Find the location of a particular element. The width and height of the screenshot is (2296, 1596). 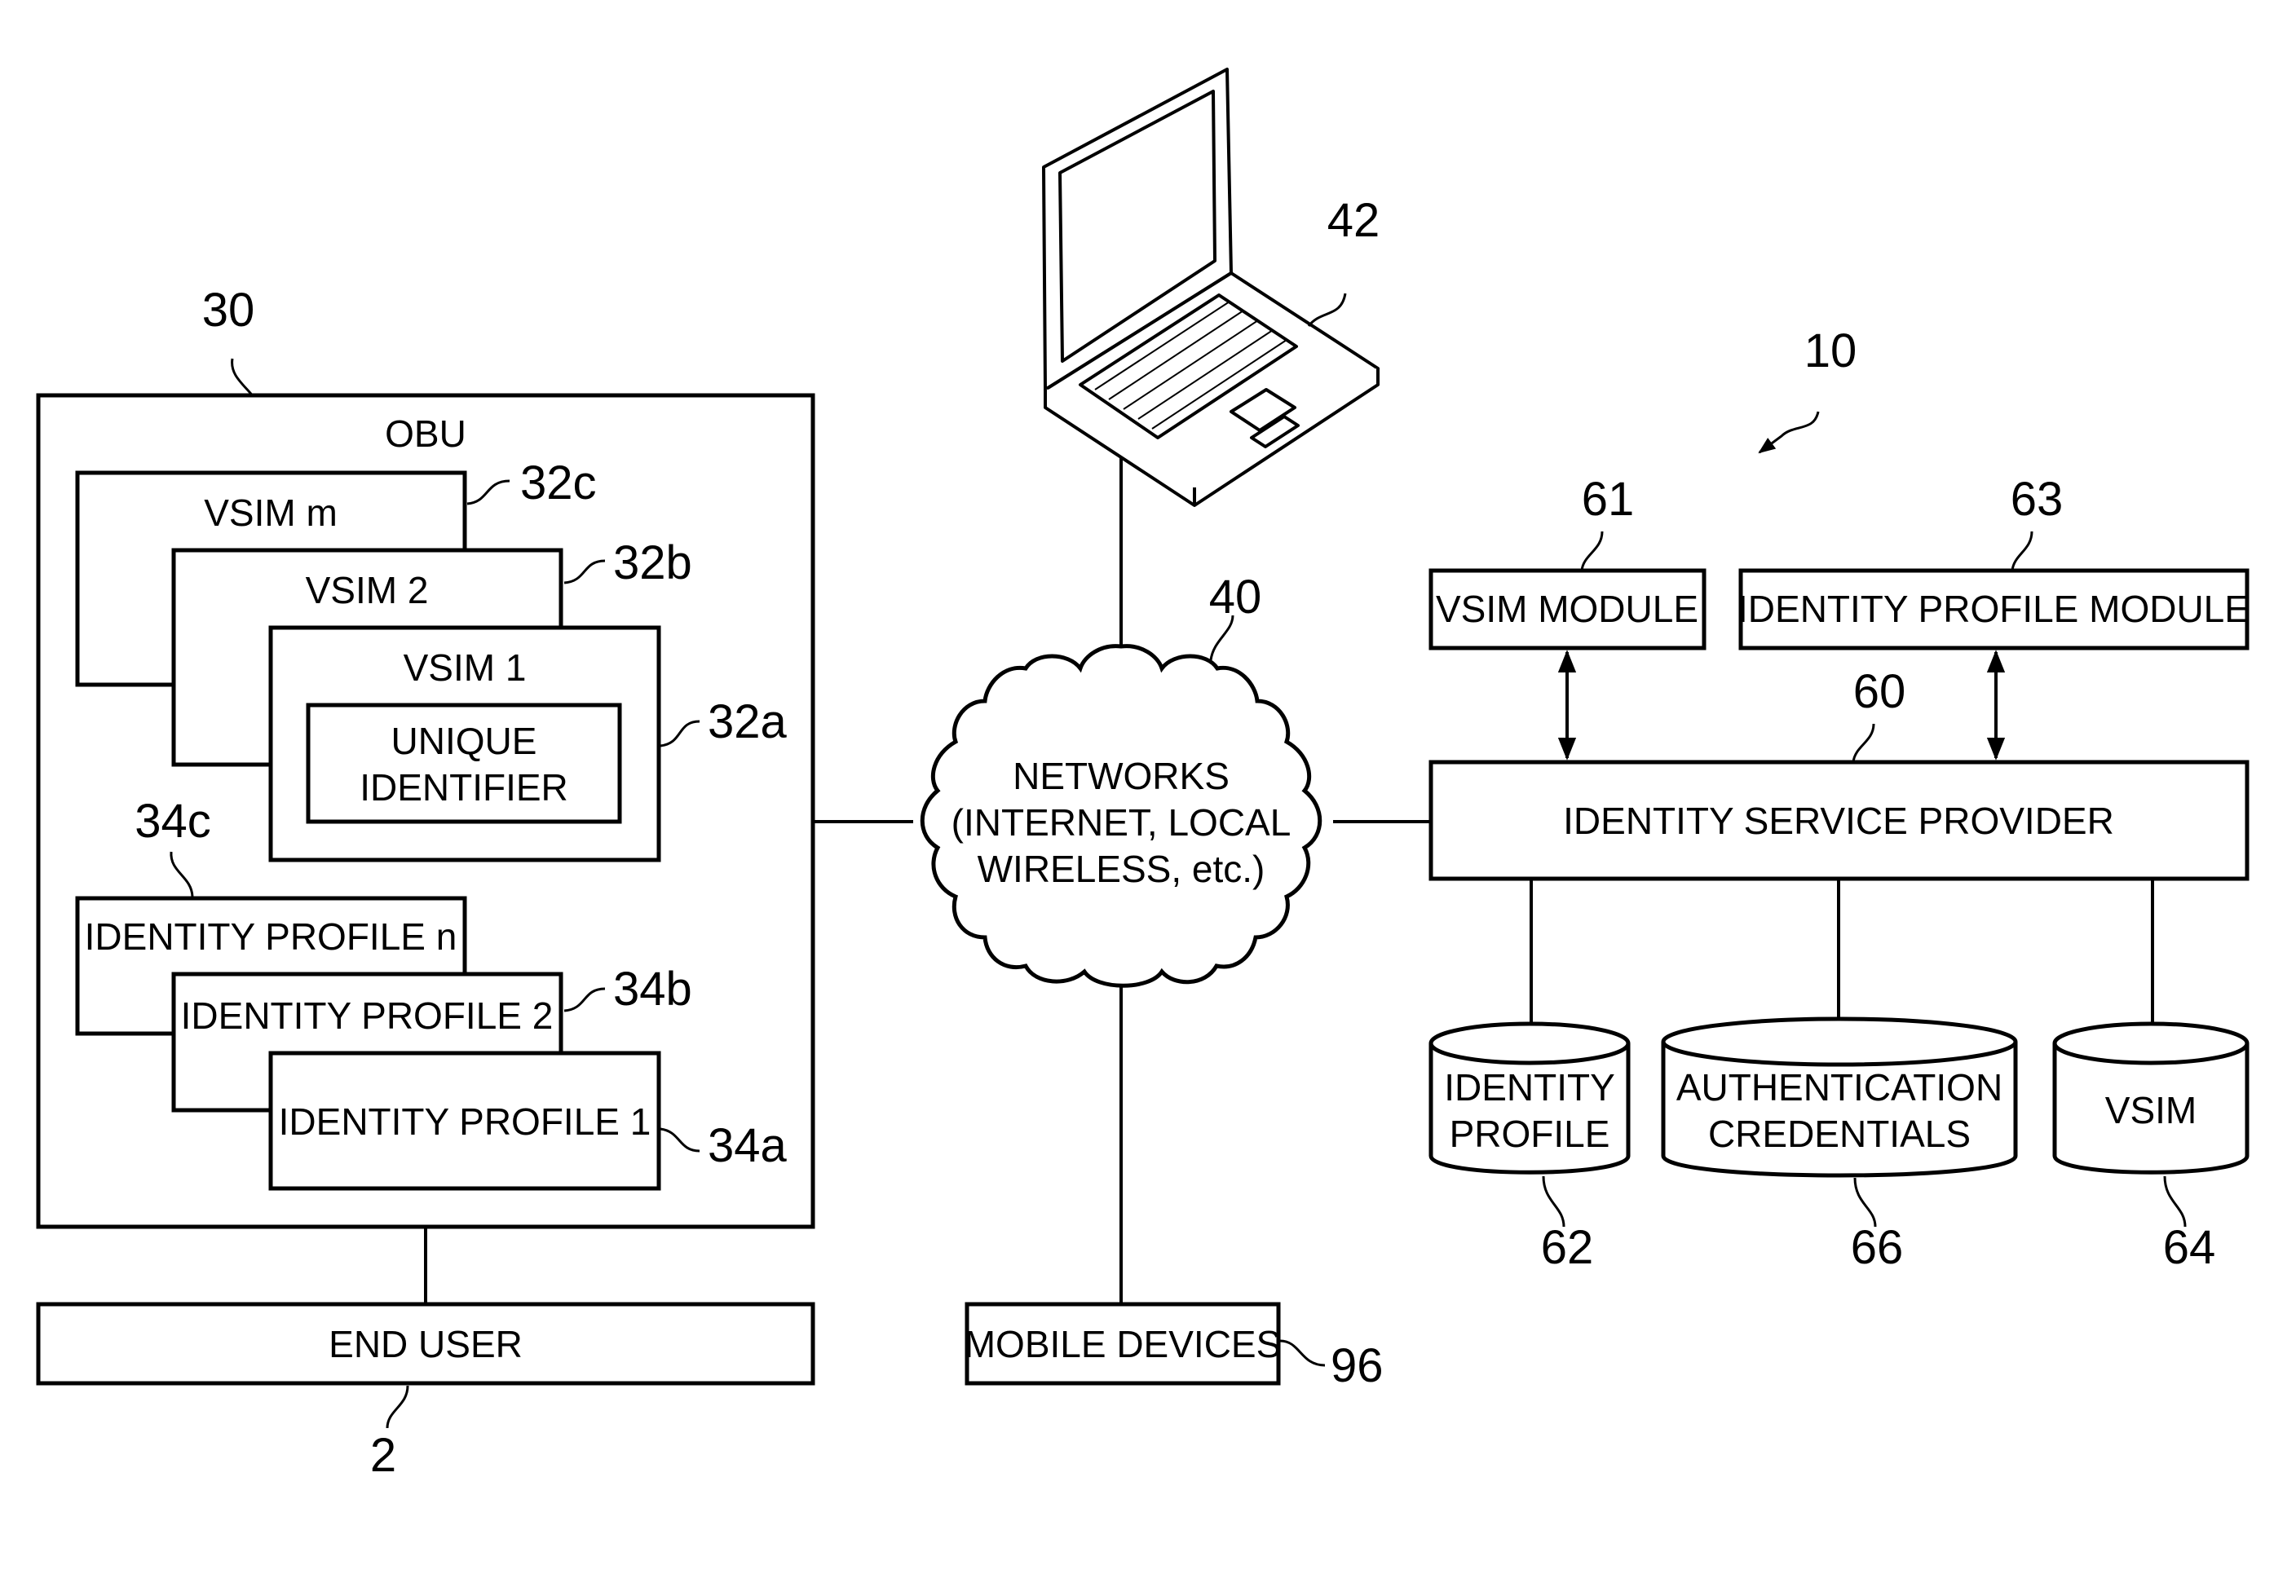

db-identity-profile-leader is located at coordinates (1553, 1201).